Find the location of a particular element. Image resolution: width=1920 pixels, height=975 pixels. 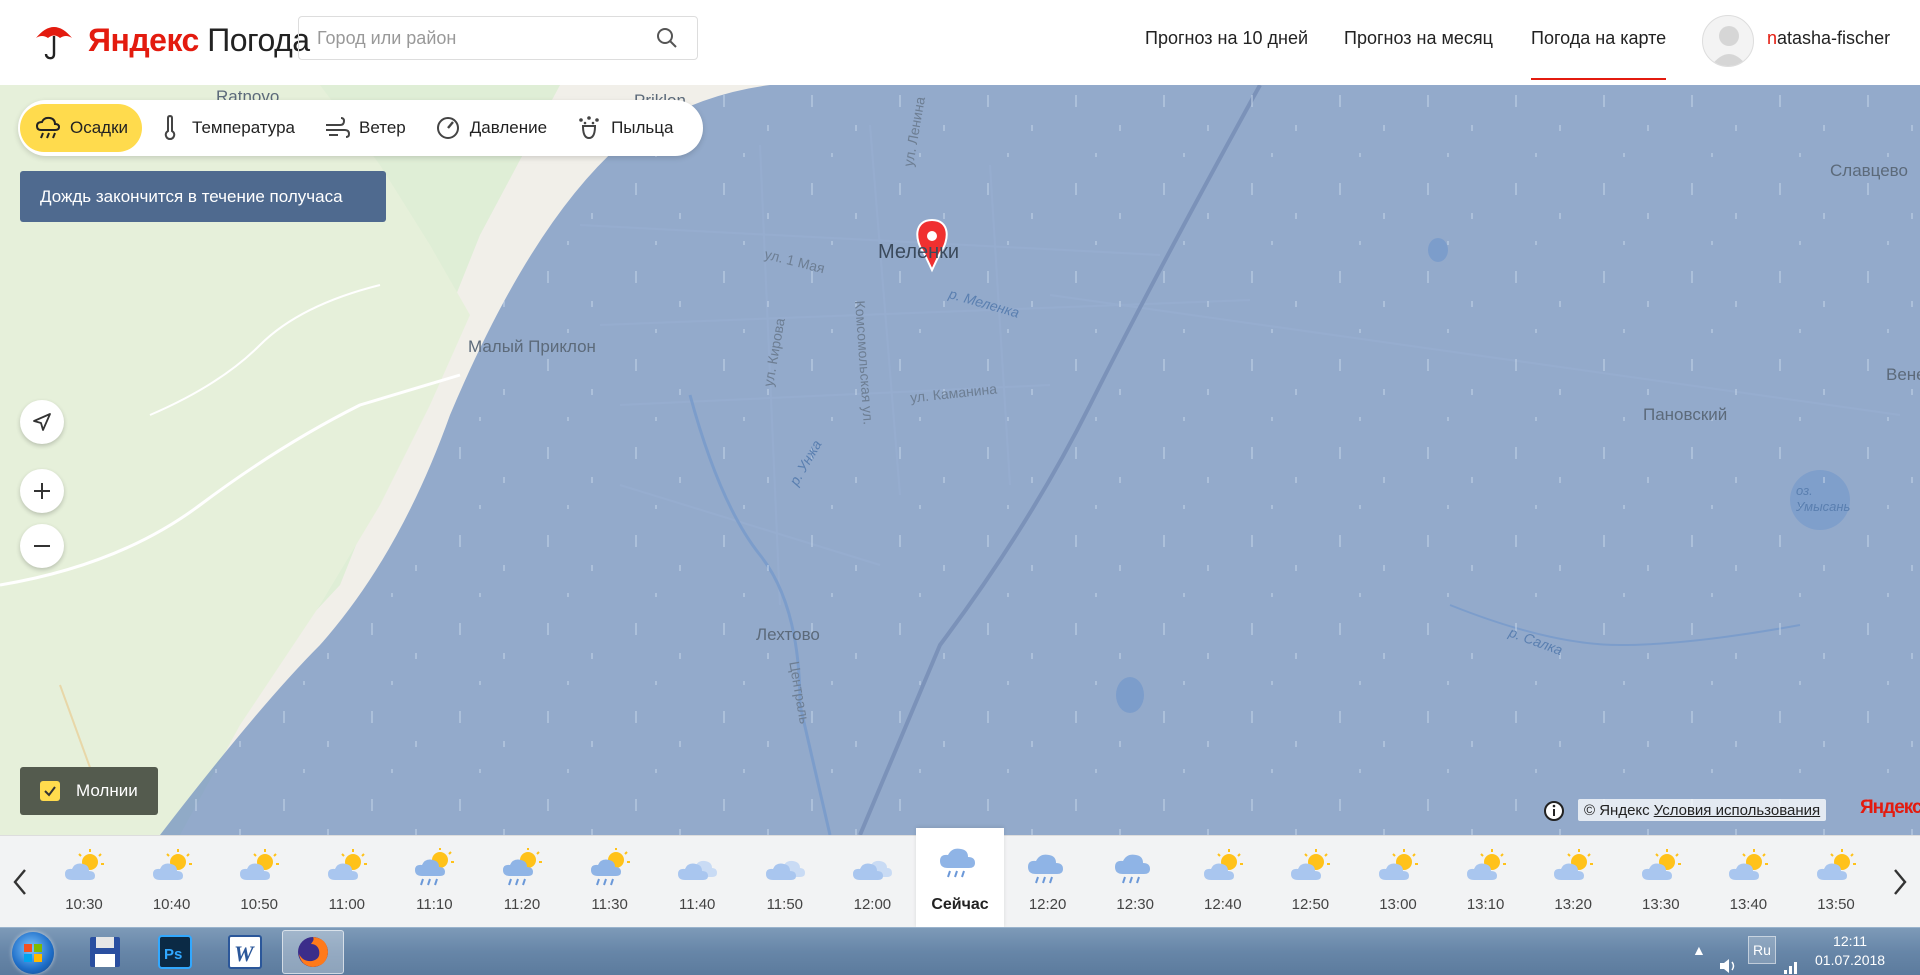

plus-icon is located at coordinates (42, 491).